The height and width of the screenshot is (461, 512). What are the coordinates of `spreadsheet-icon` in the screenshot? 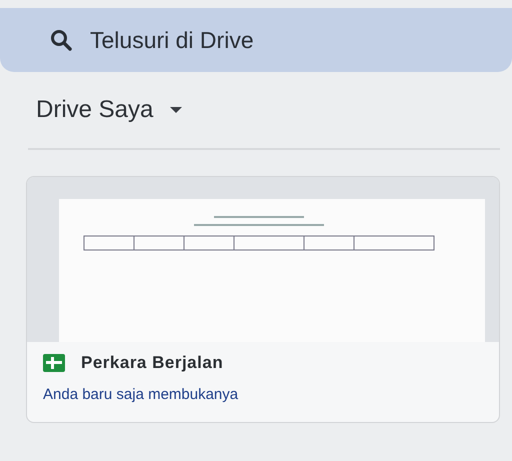 It's located at (54, 363).